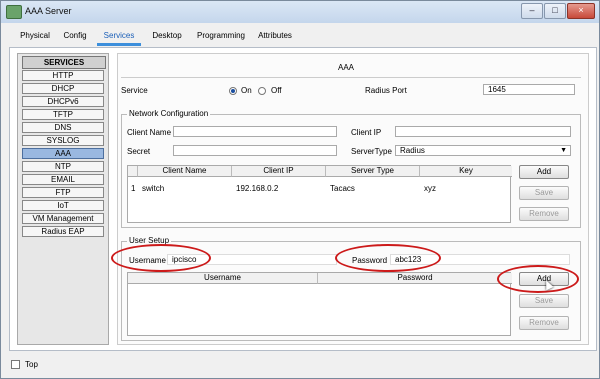 The image size is (600, 379). Describe the element at coordinates (532, 11) in the screenshot. I see `minimize-button: –` at that location.